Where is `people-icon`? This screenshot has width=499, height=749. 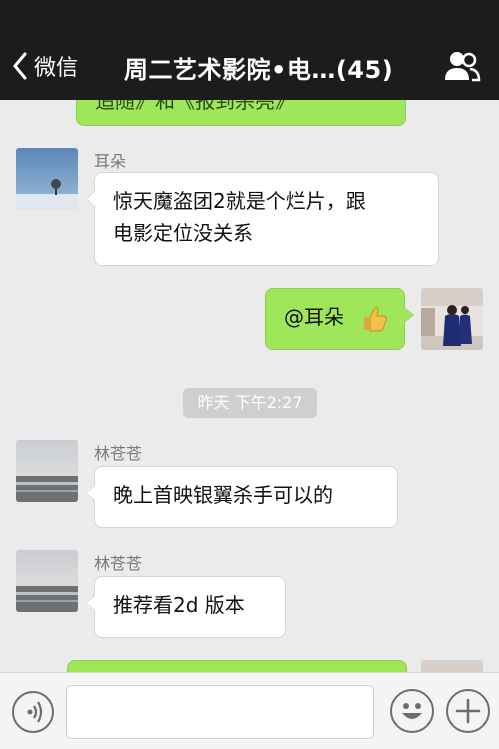
people-icon is located at coordinates (462, 69).